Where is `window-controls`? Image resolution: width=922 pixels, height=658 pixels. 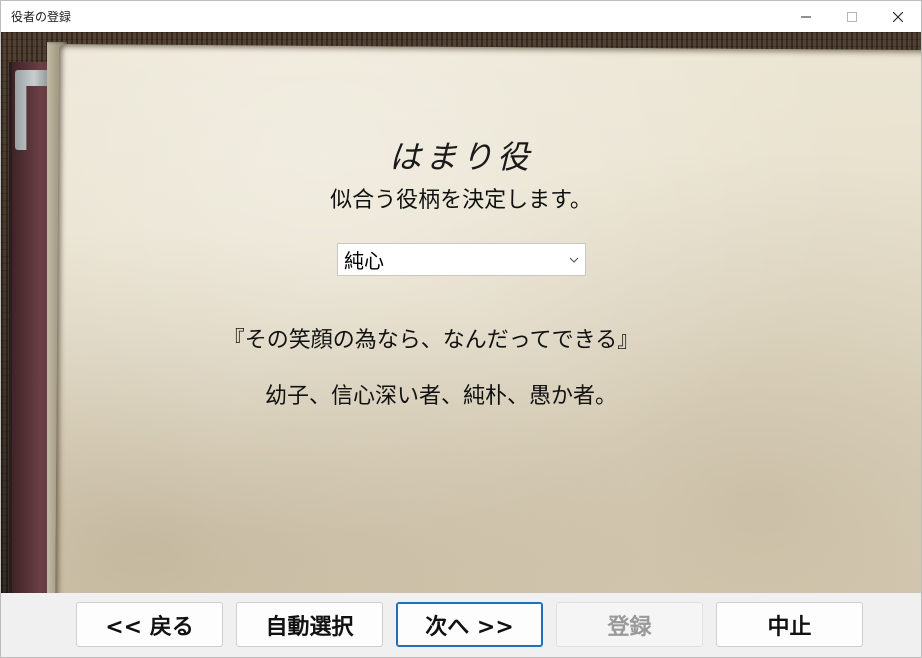
window-controls is located at coordinates (852, 16).